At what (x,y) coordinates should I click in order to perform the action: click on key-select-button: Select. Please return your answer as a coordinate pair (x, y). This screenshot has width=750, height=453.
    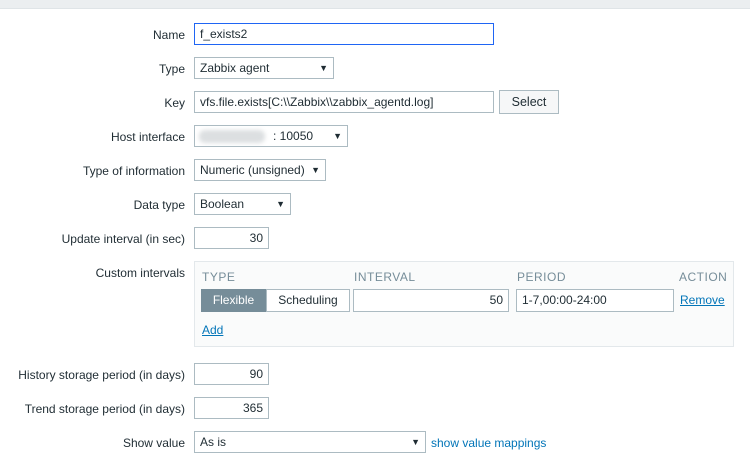
    Looking at the image, I should click on (529, 102).